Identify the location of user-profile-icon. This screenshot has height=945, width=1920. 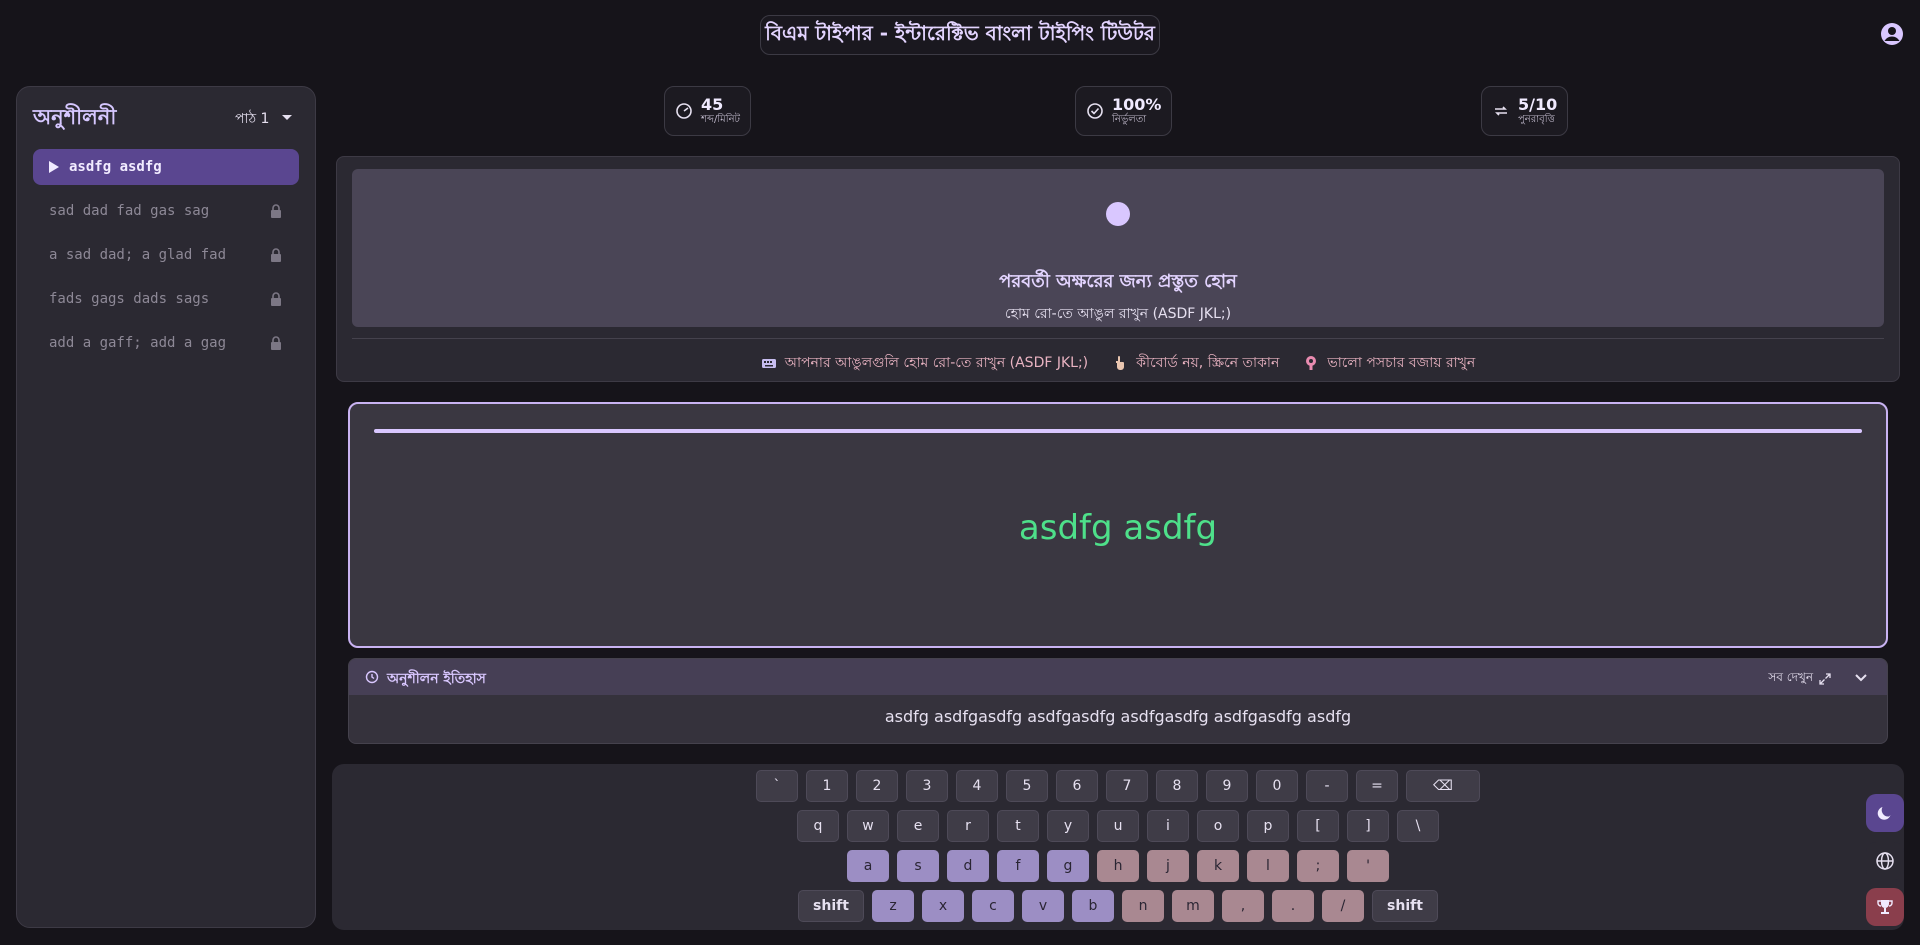
(1892, 34).